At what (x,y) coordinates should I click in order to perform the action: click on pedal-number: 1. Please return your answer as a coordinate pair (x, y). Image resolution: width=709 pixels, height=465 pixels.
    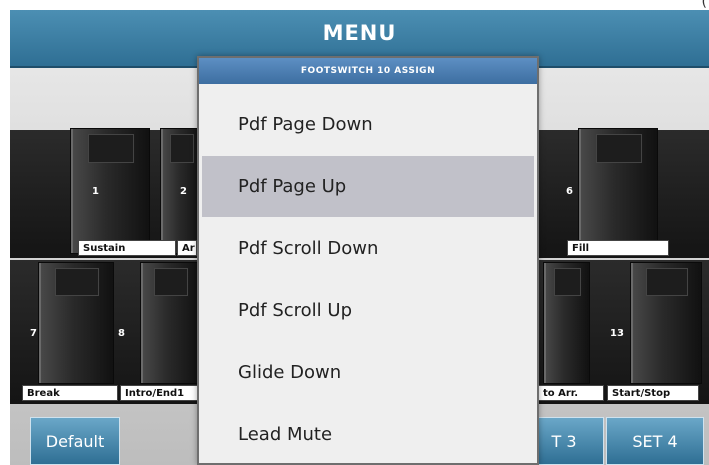
    Looking at the image, I should click on (95, 191).